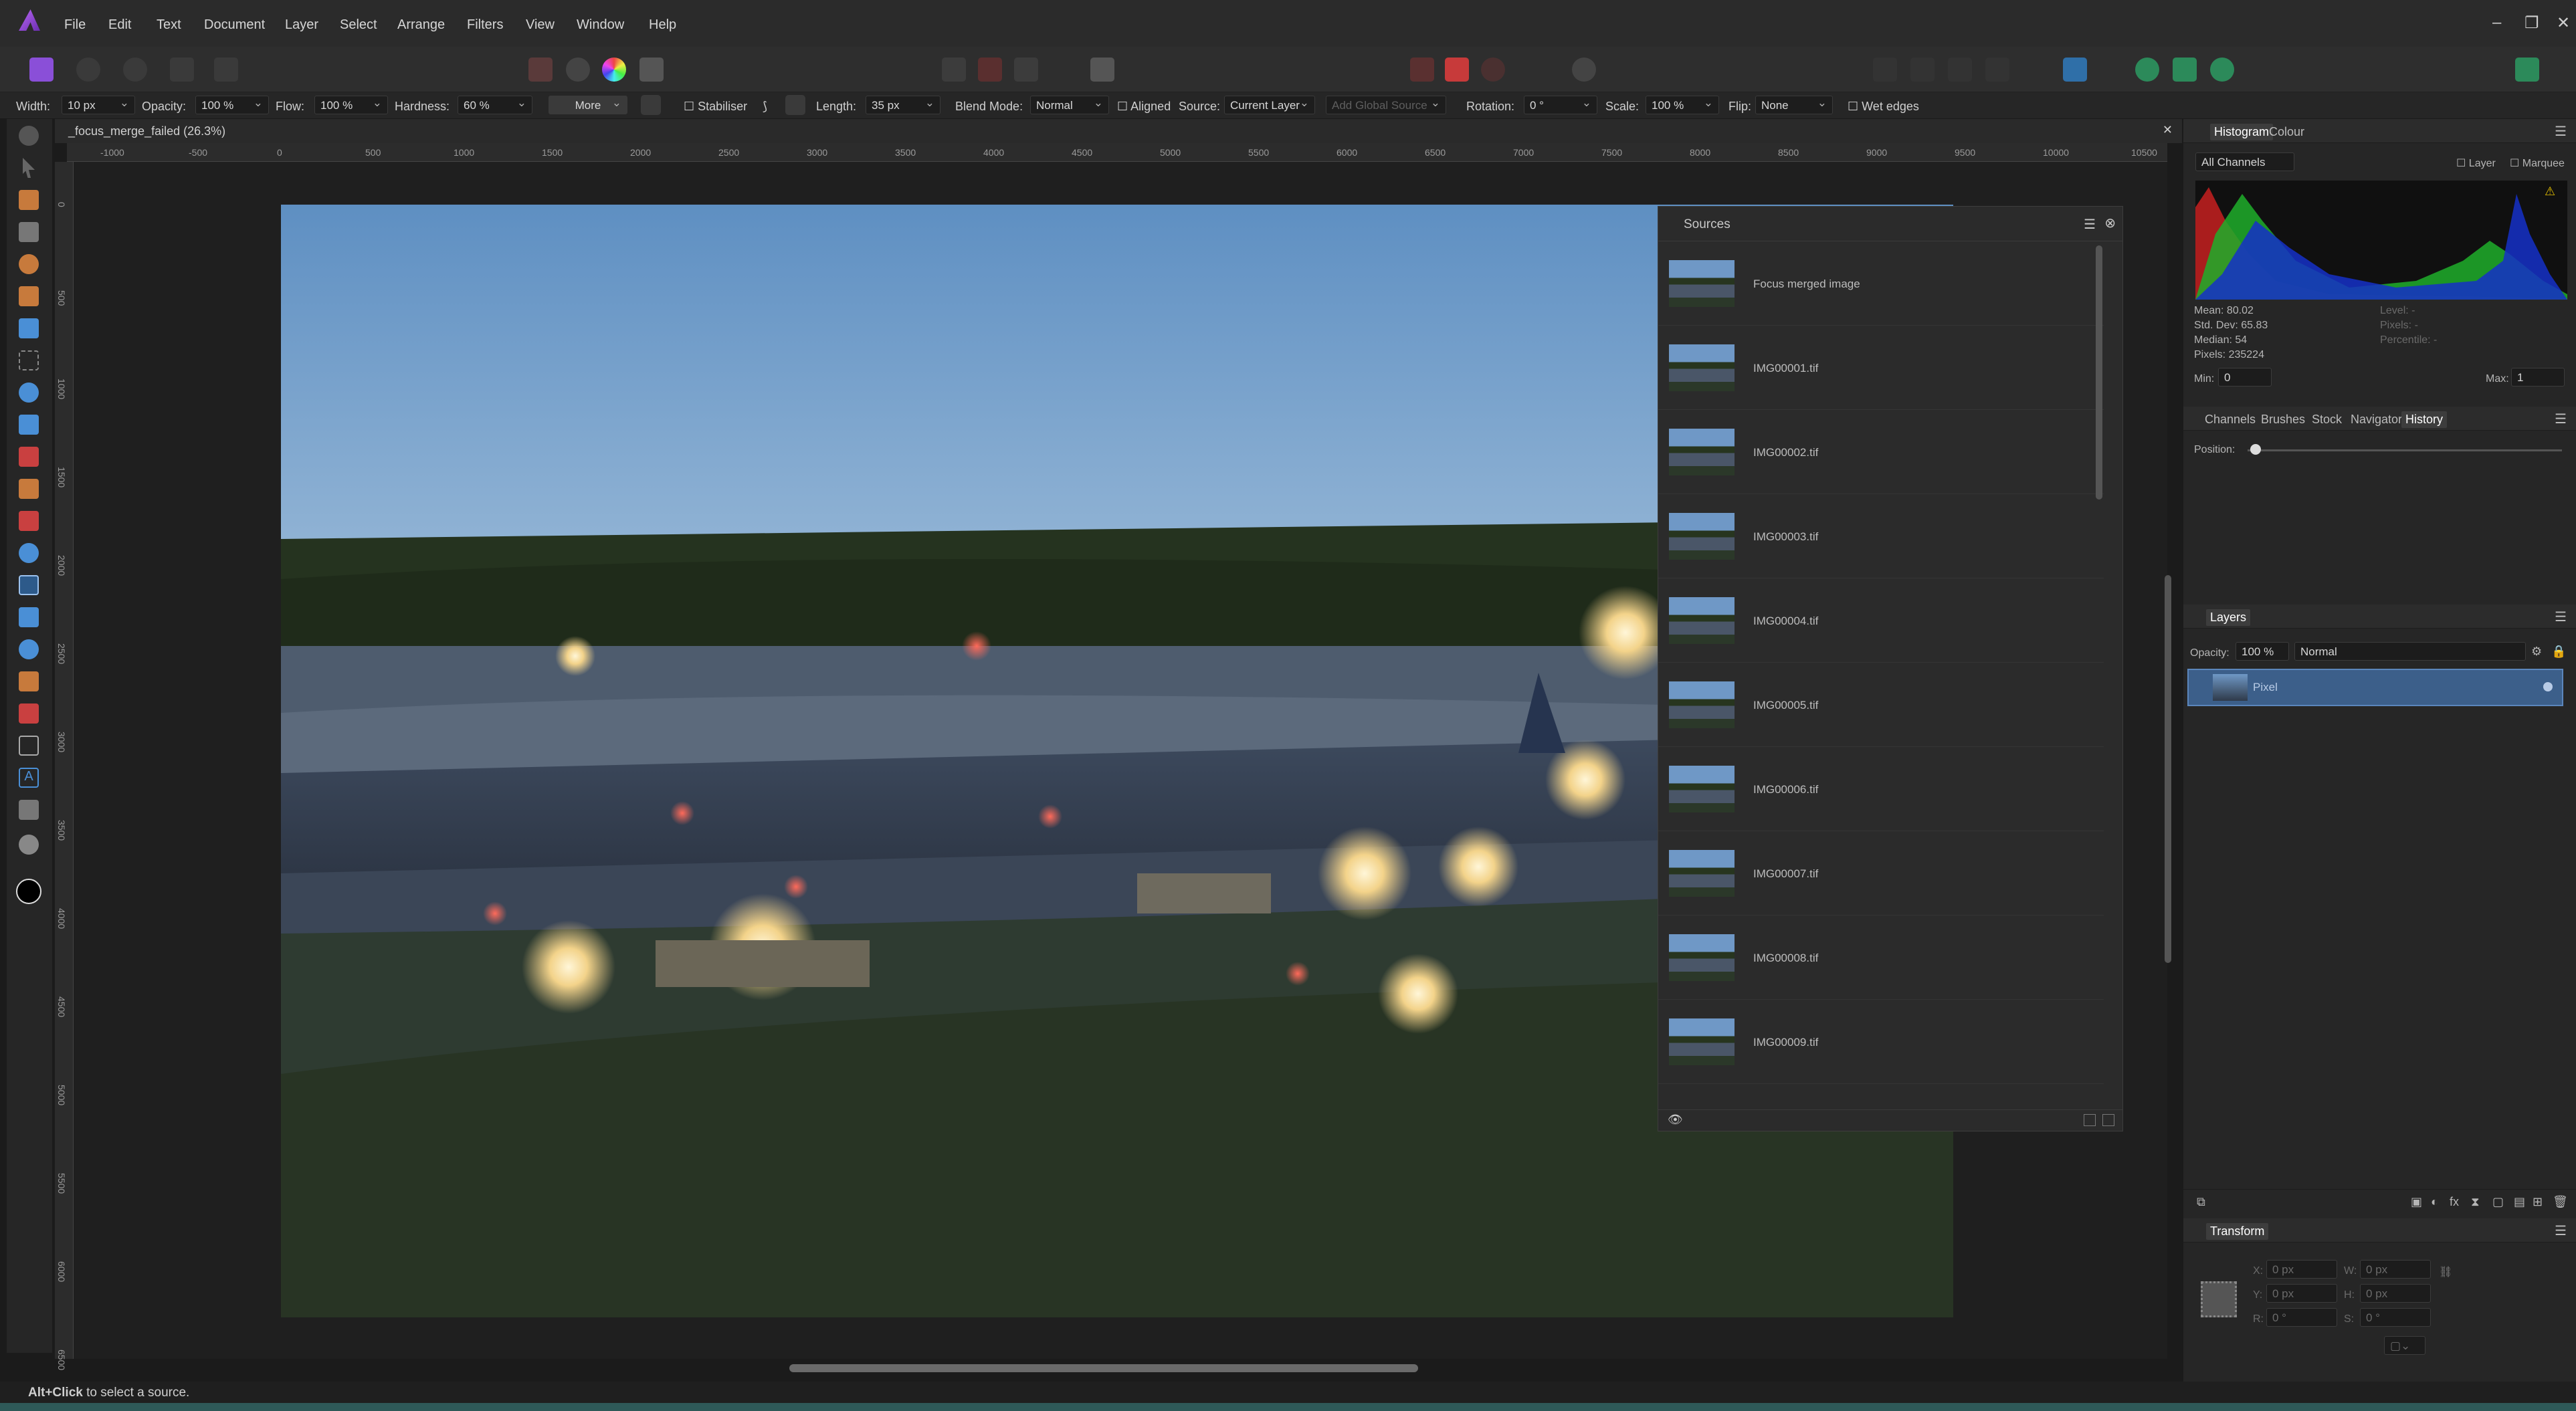  Describe the element at coordinates (119, 25) in the screenshot. I see `menu-edit: Edit` at that location.